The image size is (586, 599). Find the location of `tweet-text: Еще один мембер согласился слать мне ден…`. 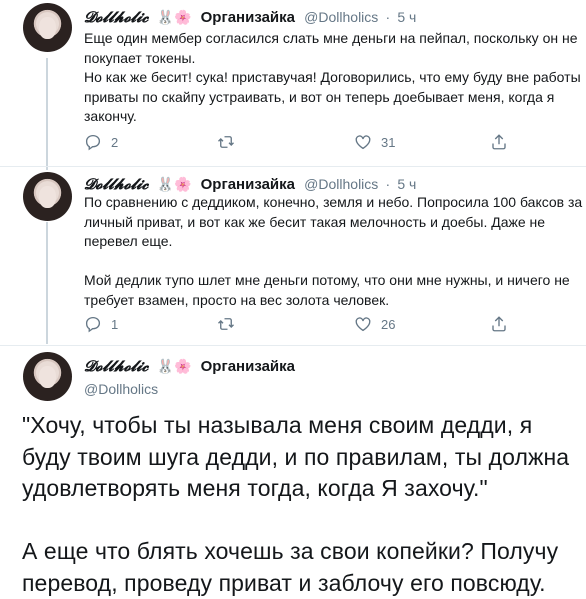

tweet-text: Еще один мембер согласился слать мне ден… is located at coordinates (332, 77).